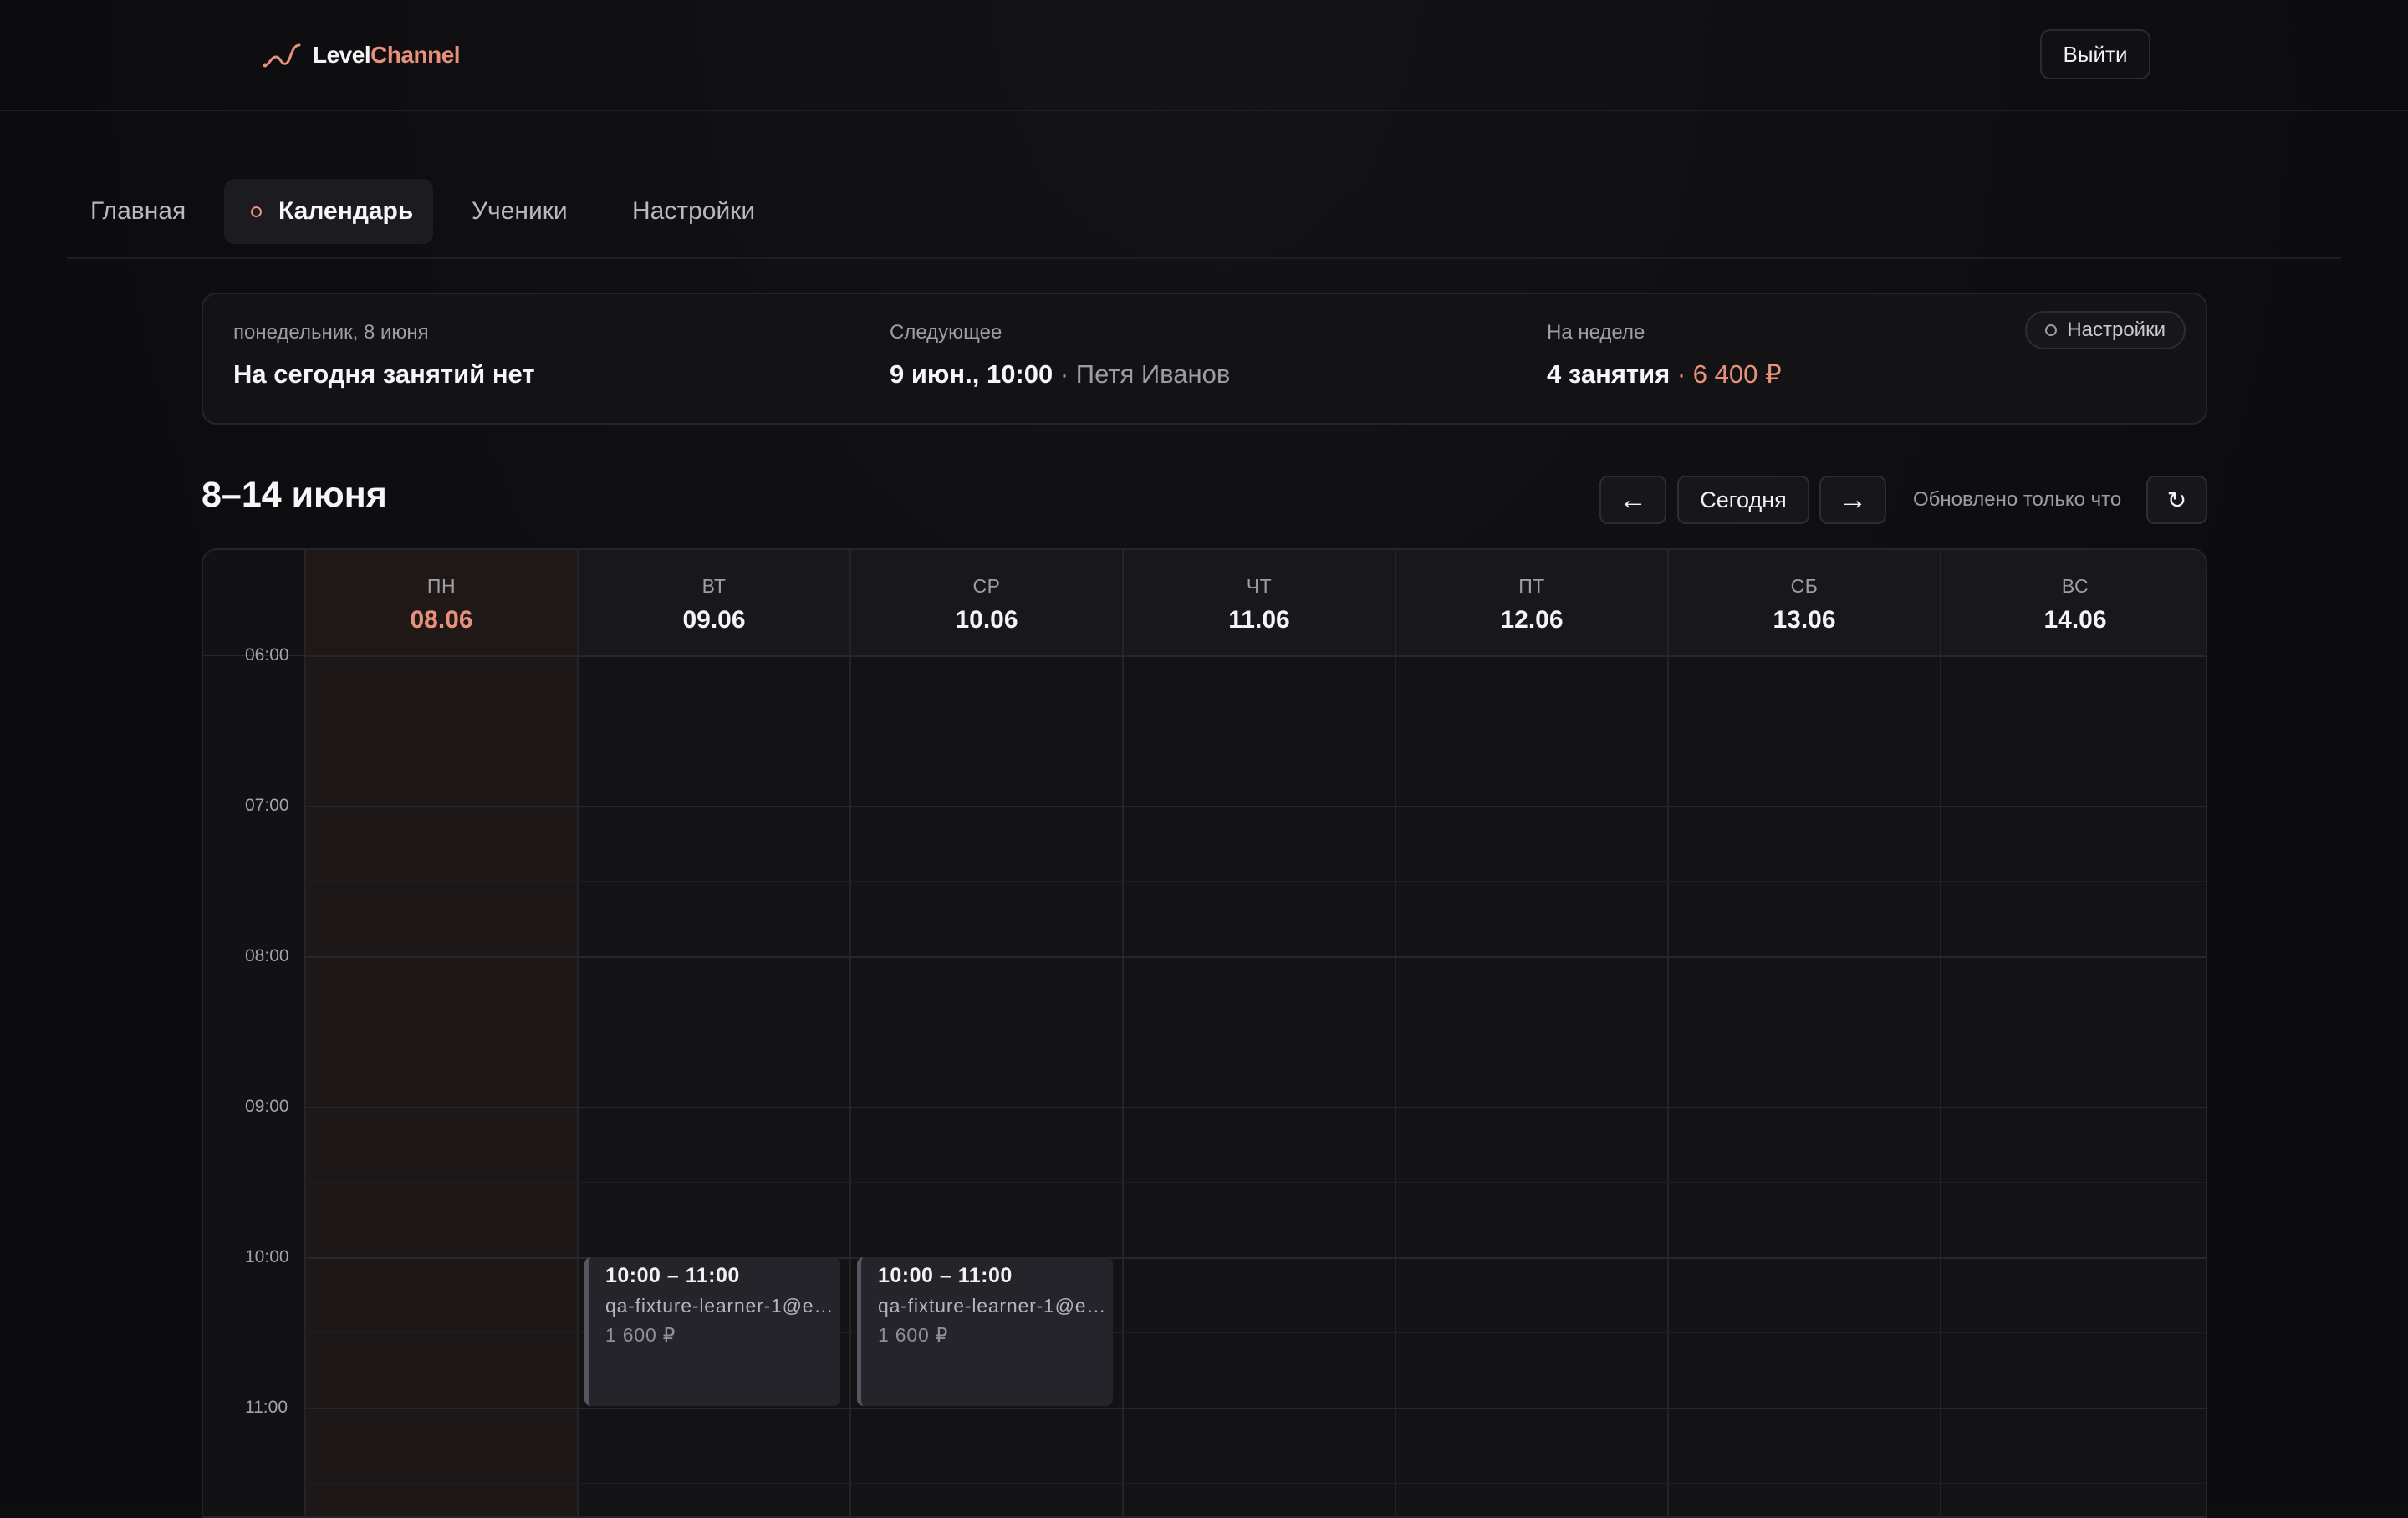 Image resolution: width=2408 pixels, height=1518 pixels. I want to click on time-label: 07:00, so click(267, 805).